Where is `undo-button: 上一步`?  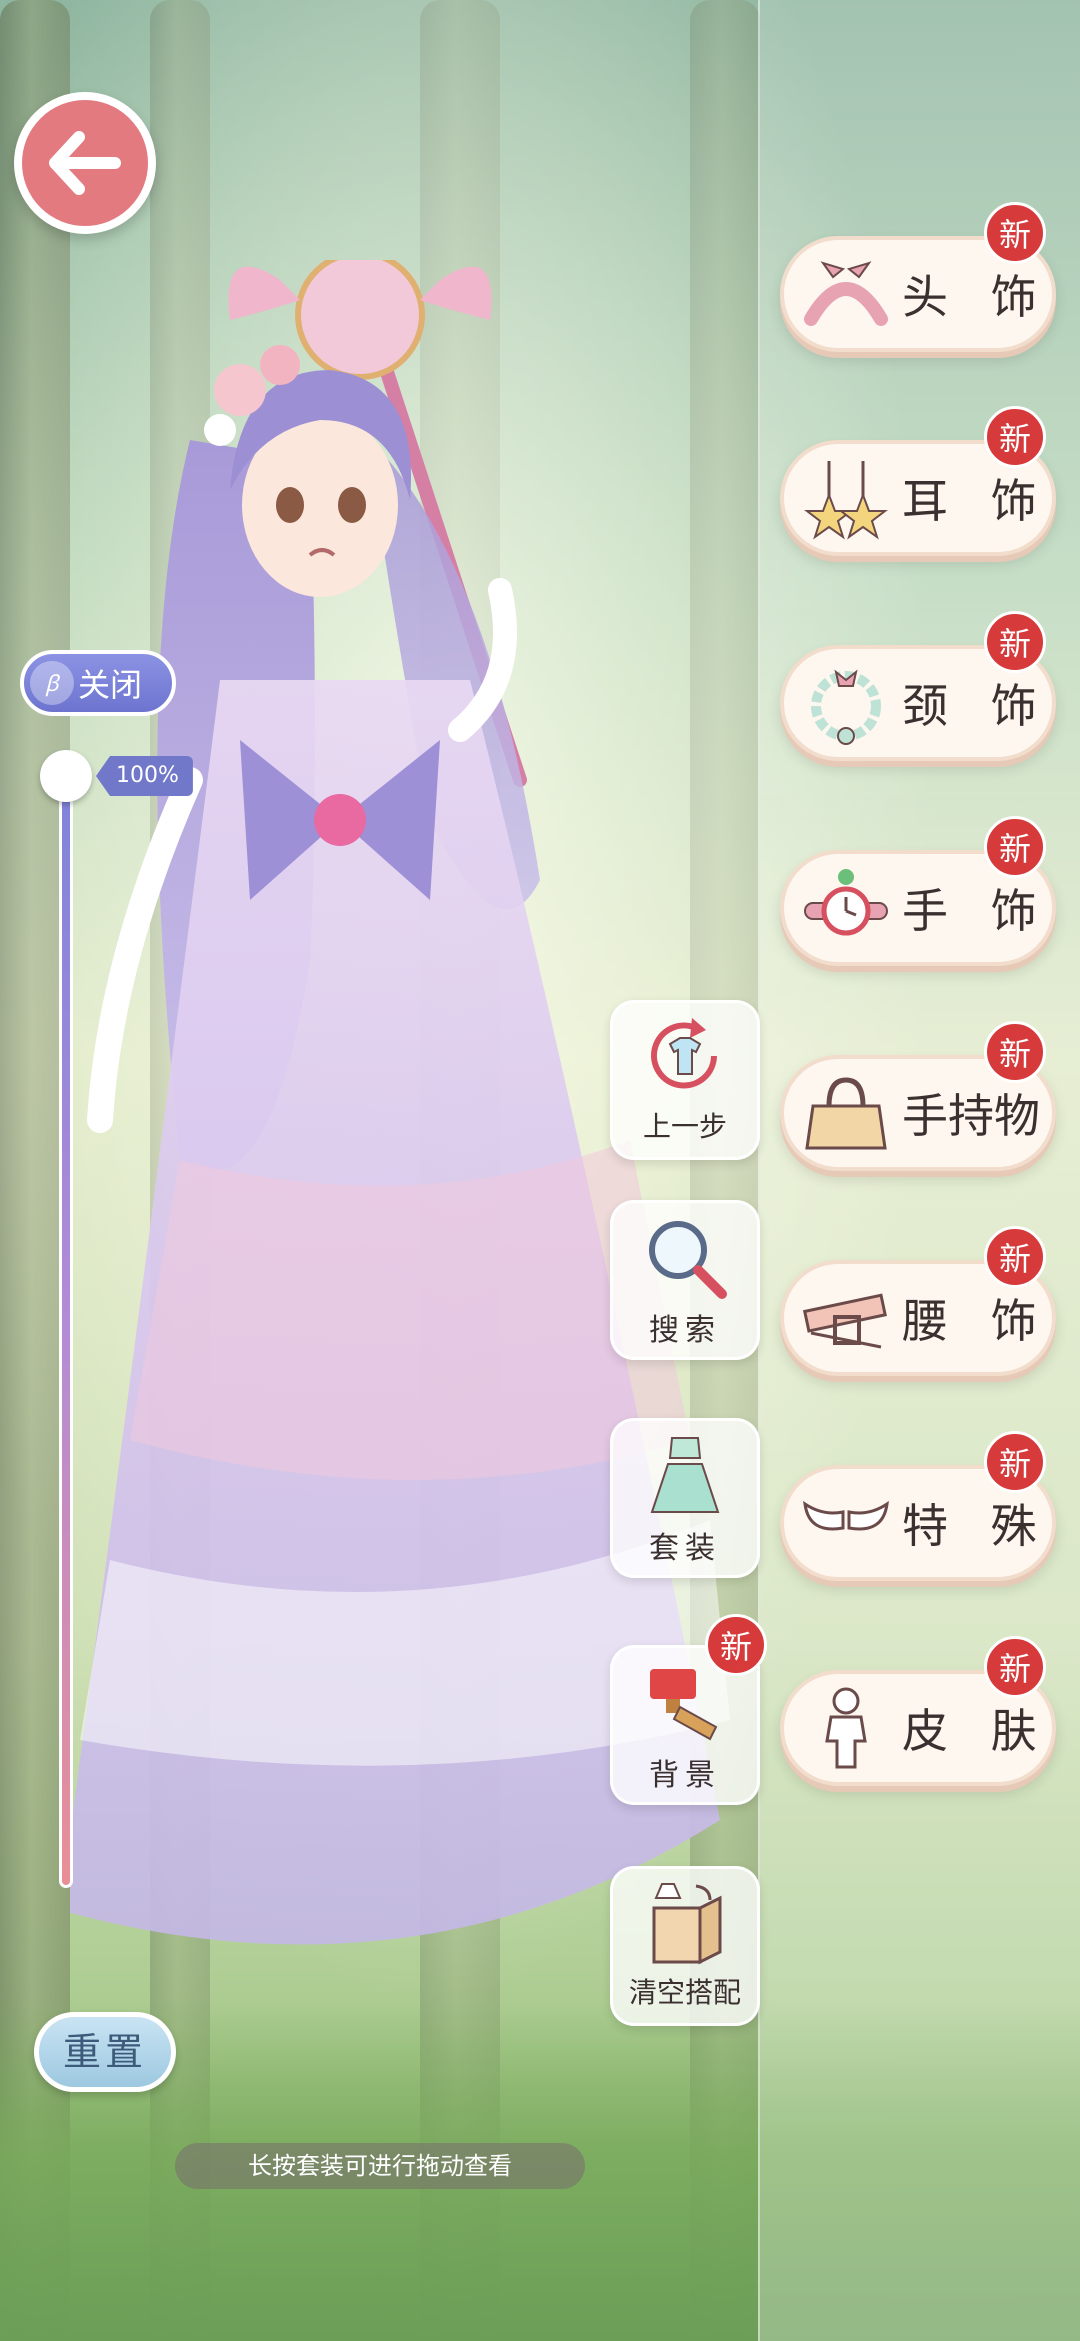
undo-button: 上一步 is located at coordinates (685, 1080).